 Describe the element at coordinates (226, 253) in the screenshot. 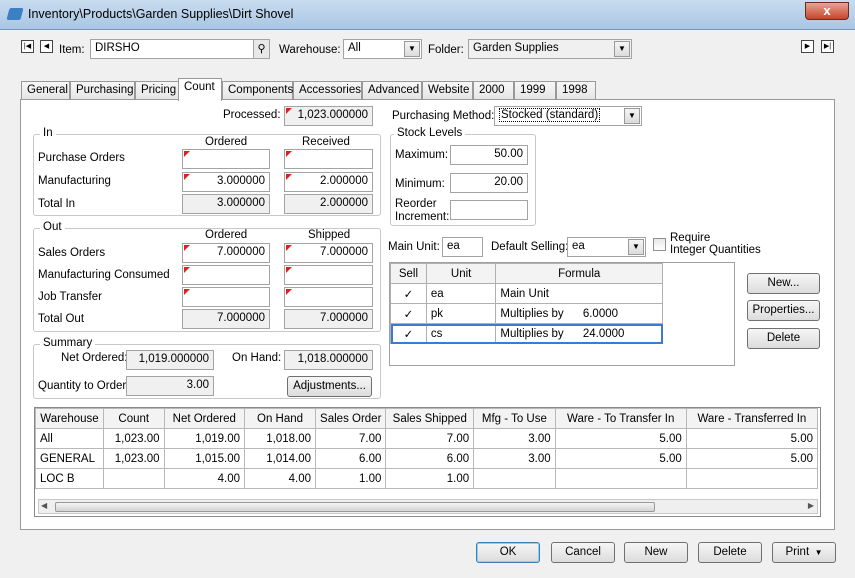

I see `sales-orders-ordered-field: 7.000000` at that location.